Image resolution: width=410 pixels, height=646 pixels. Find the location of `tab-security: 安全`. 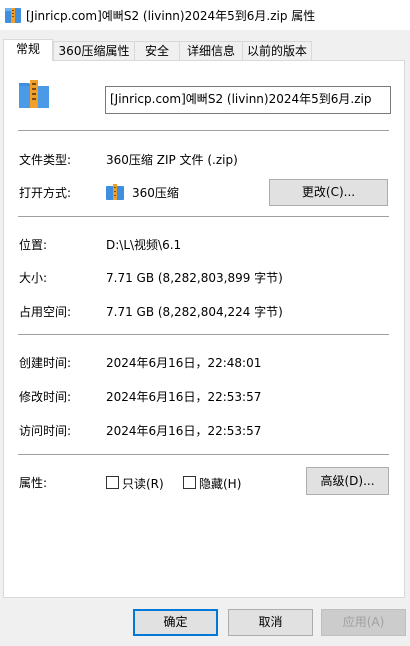

tab-security: 安全 is located at coordinates (157, 50).